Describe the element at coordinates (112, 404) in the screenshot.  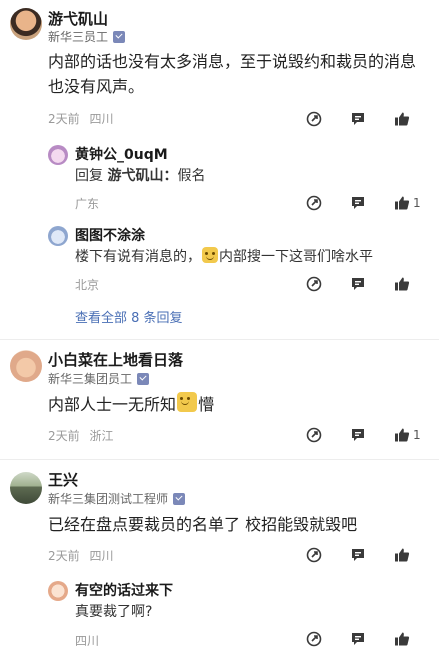
I see `comment-text-part: 内部人士一无所知` at that location.